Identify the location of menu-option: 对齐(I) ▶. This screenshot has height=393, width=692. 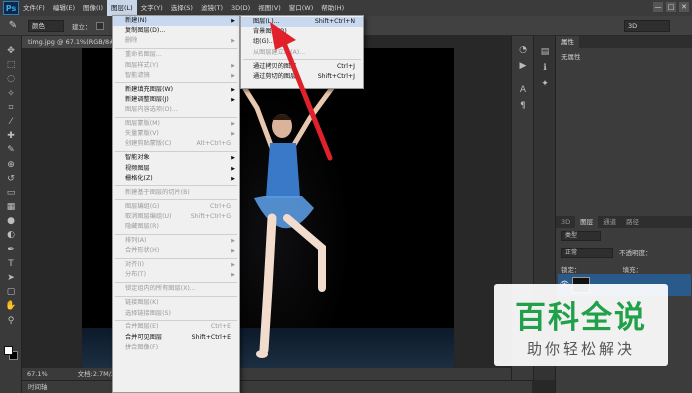
(176, 265).